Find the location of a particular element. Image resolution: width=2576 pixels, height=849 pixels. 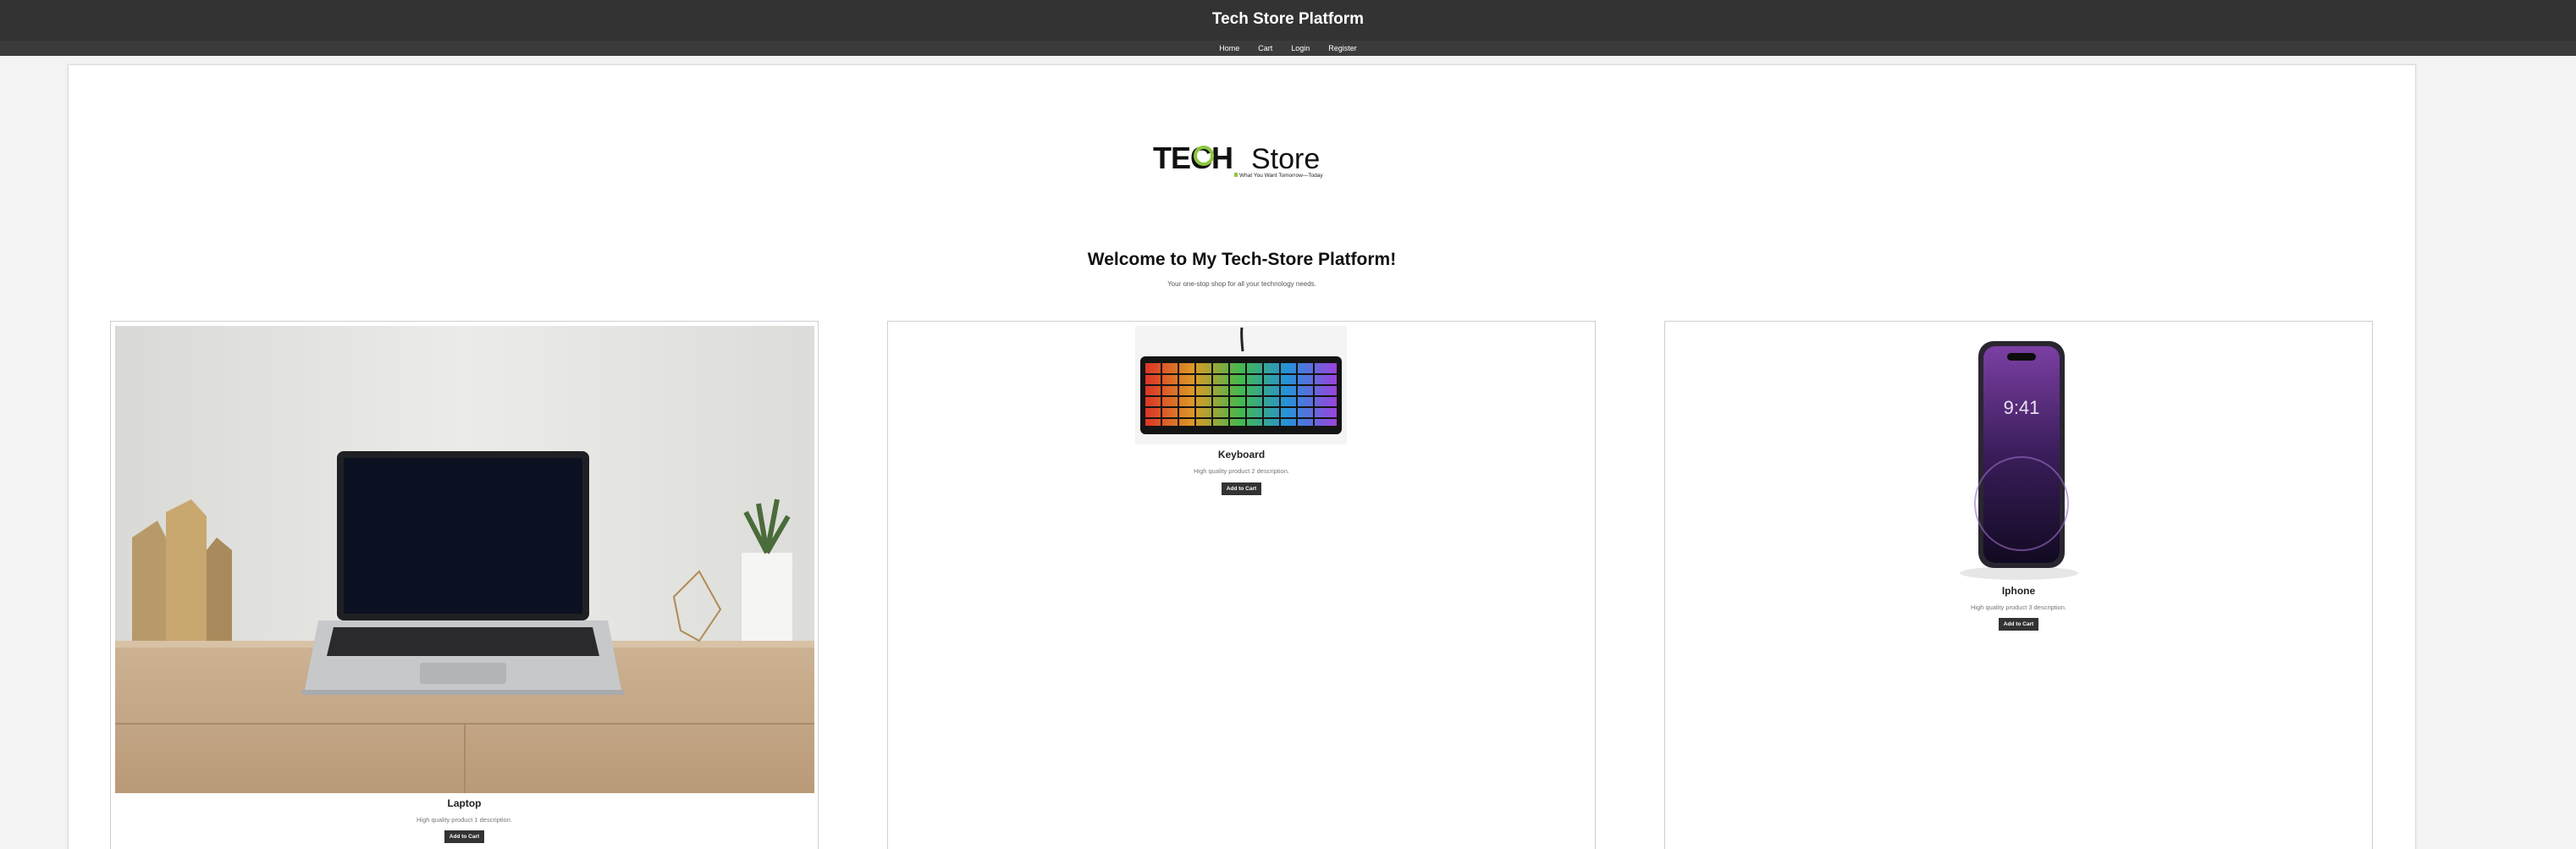

site-title: Tech Store Platform is located at coordinates (1288, 19).